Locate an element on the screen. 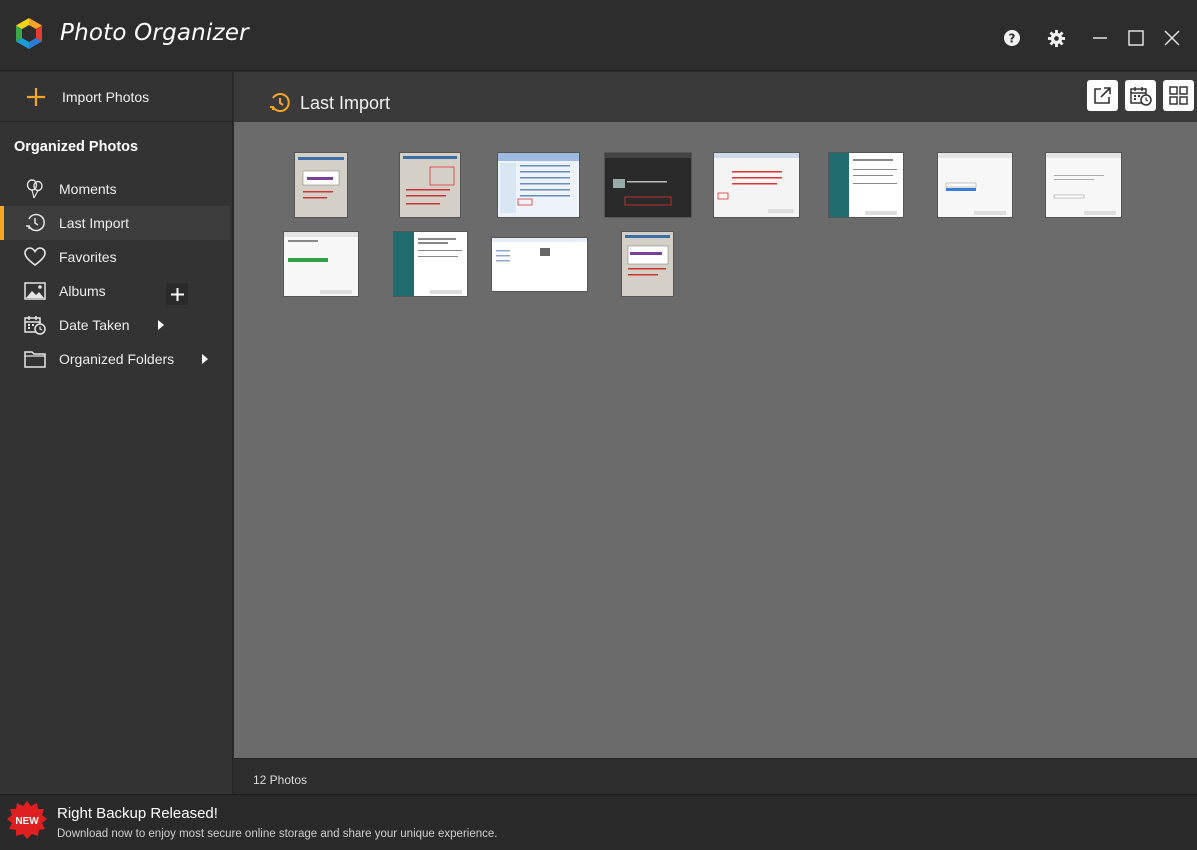 This screenshot has width=1197, height=850. sidebar-item-label: Organized Folders is located at coordinates (117, 359).